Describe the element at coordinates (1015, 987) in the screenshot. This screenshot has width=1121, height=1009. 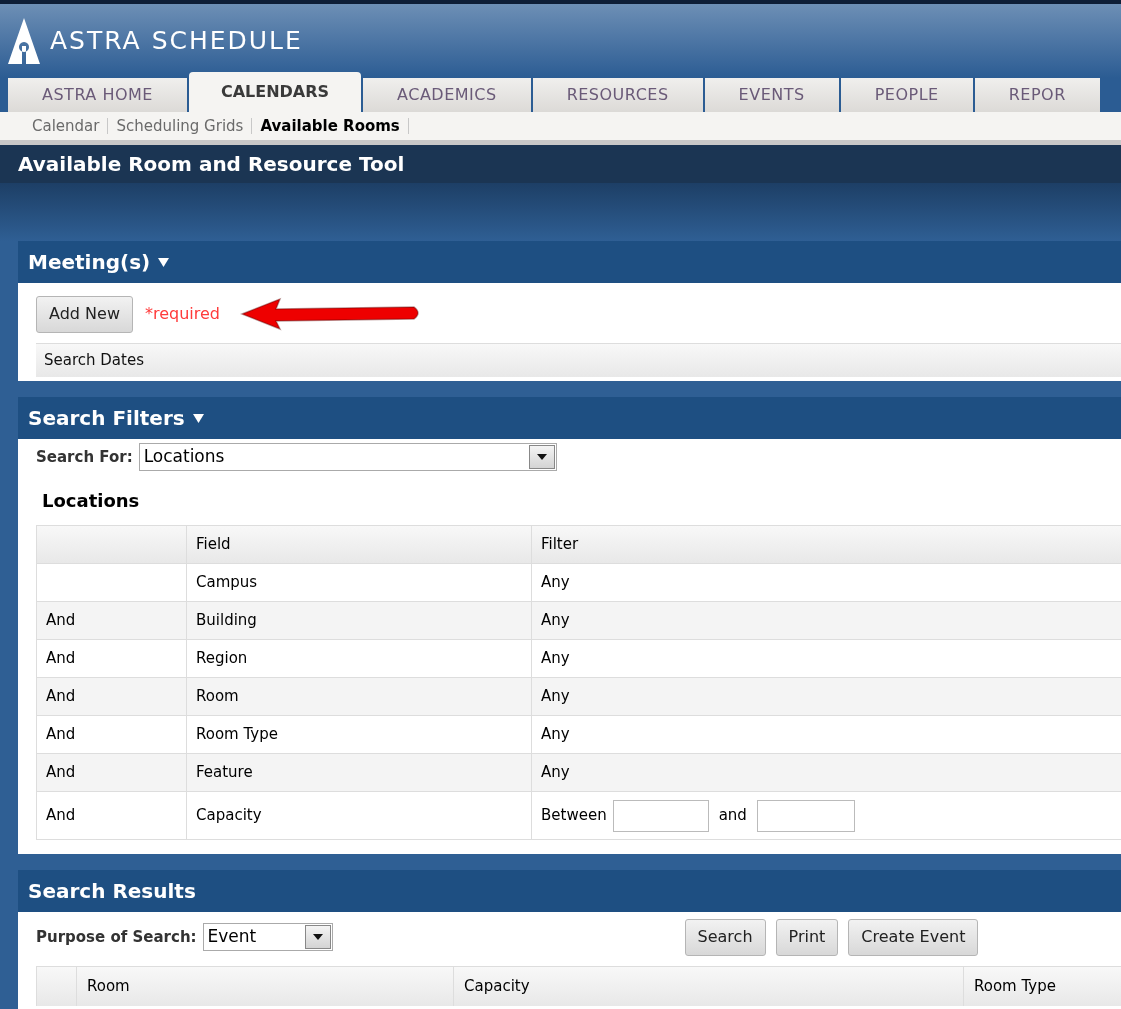
I see `column-header: Room Type` at that location.